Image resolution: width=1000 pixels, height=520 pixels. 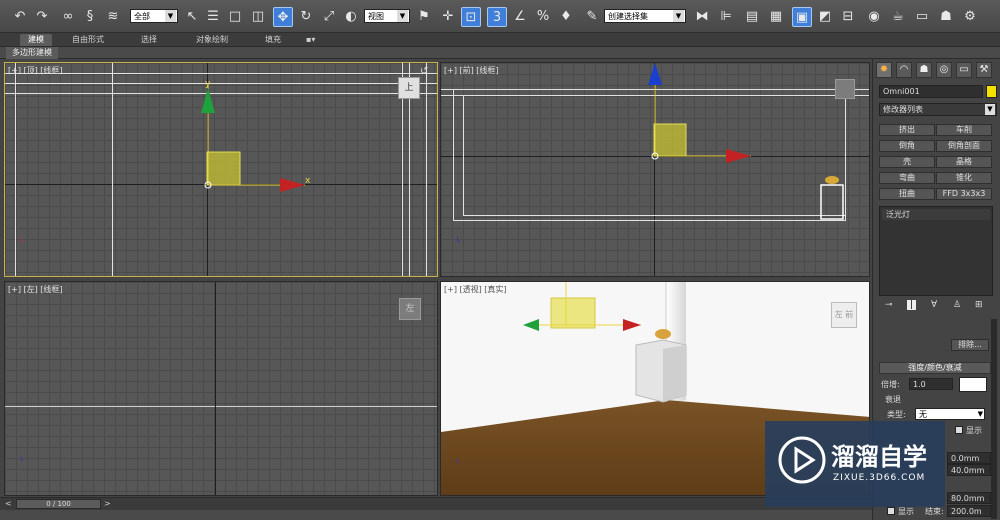 What do you see at coordinates (904, 70) in the screenshot?
I see `modify-tab-icon: ◠` at bounding box center [904, 70].